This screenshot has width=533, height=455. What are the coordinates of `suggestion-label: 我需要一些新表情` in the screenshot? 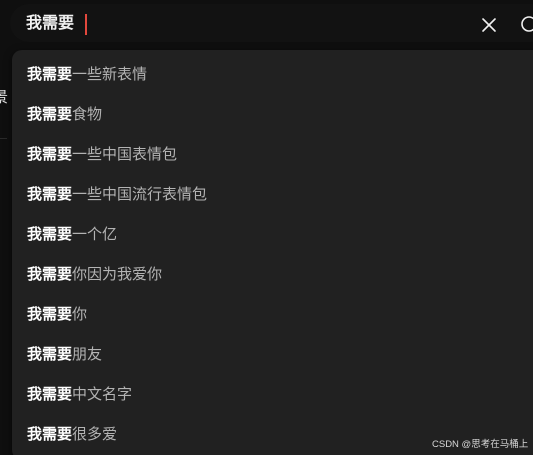 It's located at (87, 74).